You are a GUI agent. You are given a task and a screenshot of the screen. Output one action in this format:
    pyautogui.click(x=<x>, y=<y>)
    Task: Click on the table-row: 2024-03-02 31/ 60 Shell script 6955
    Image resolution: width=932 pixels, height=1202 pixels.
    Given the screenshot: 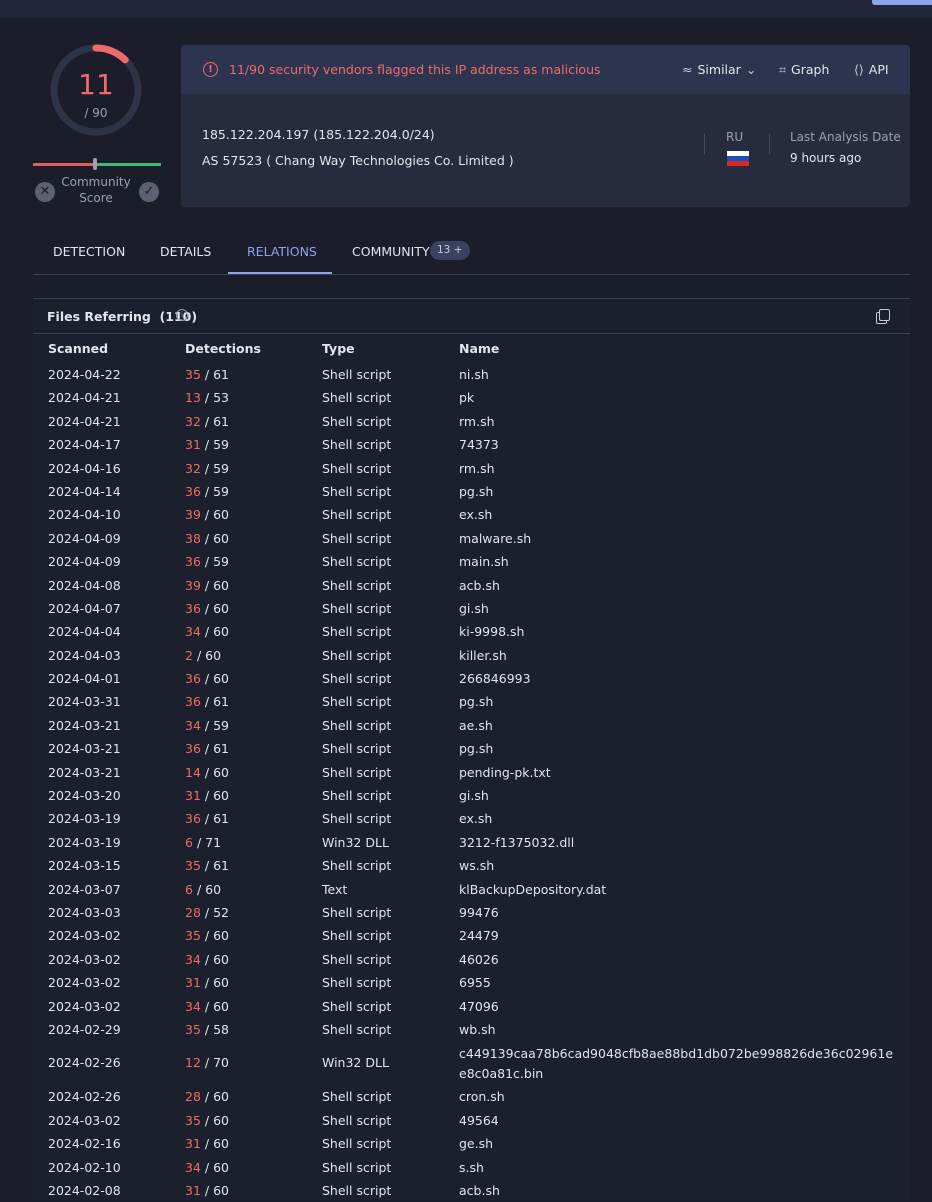 What is the action you would take?
    pyautogui.click(x=471, y=982)
    